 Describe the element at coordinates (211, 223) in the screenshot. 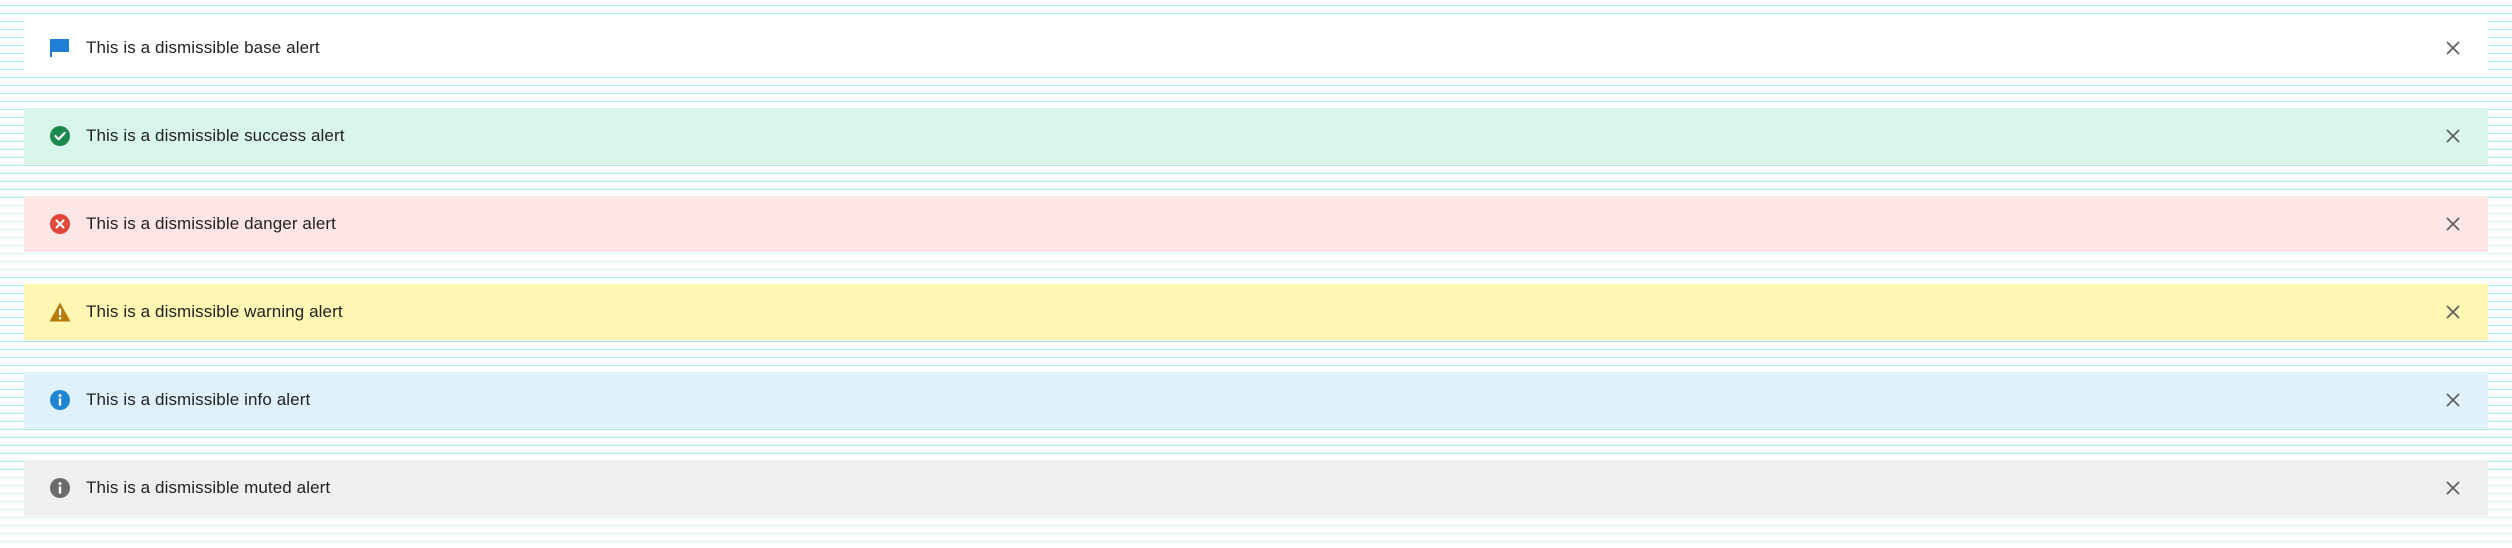

I see `alert-message: This is a dismissible danger alert` at that location.